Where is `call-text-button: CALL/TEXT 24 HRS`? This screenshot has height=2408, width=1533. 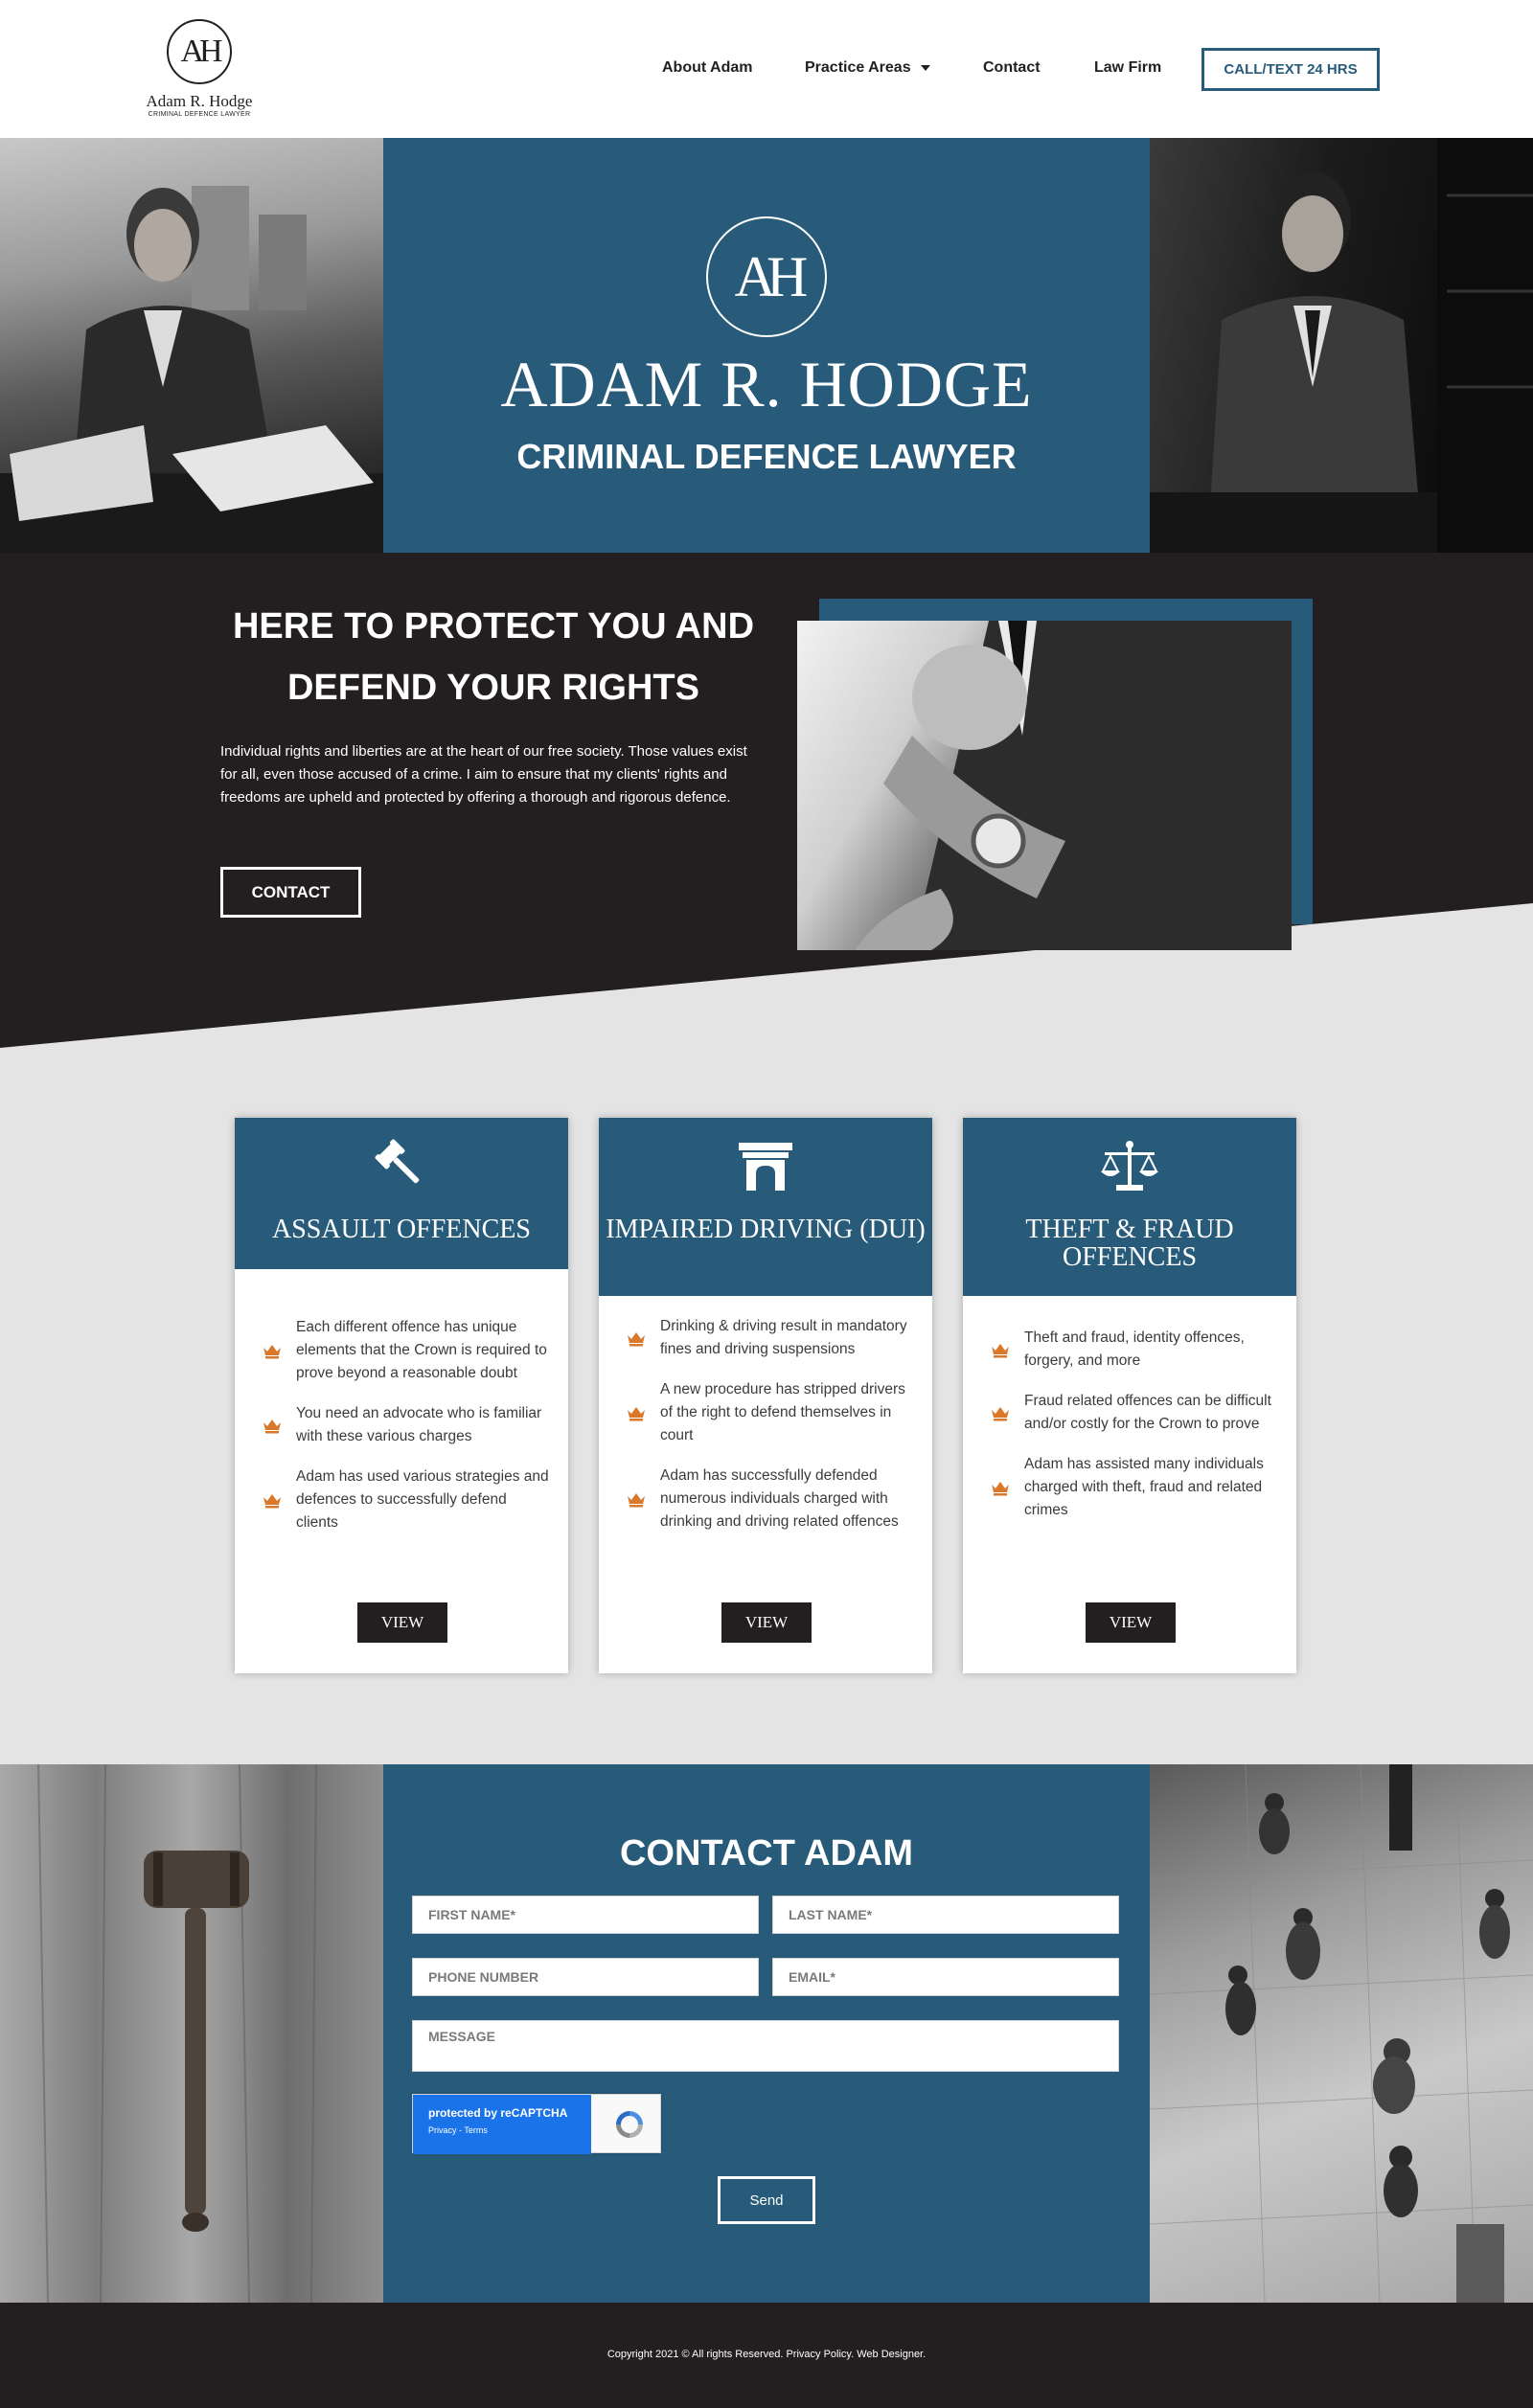 call-text-button: CALL/TEXT 24 HRS is located at coordinates (1290, 69).